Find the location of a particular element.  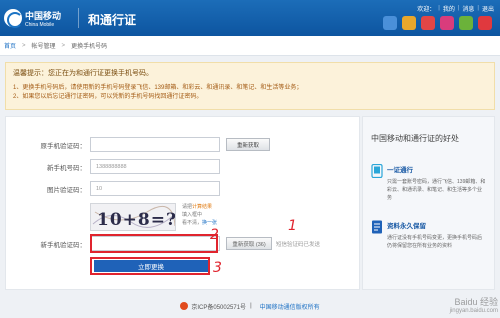

china-mobile-logo: 中国移动 China Mobile is located at coordinates (41, 18).